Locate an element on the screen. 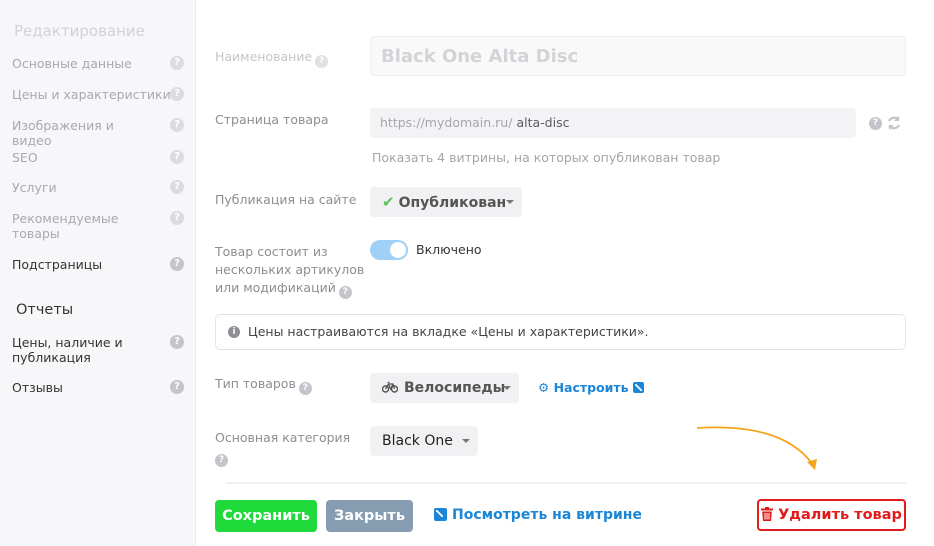 The height and width of the screenshot is (546, 934). sidebar-item-label: Цены, наличие и публикация is located at coordinates (67, 350).